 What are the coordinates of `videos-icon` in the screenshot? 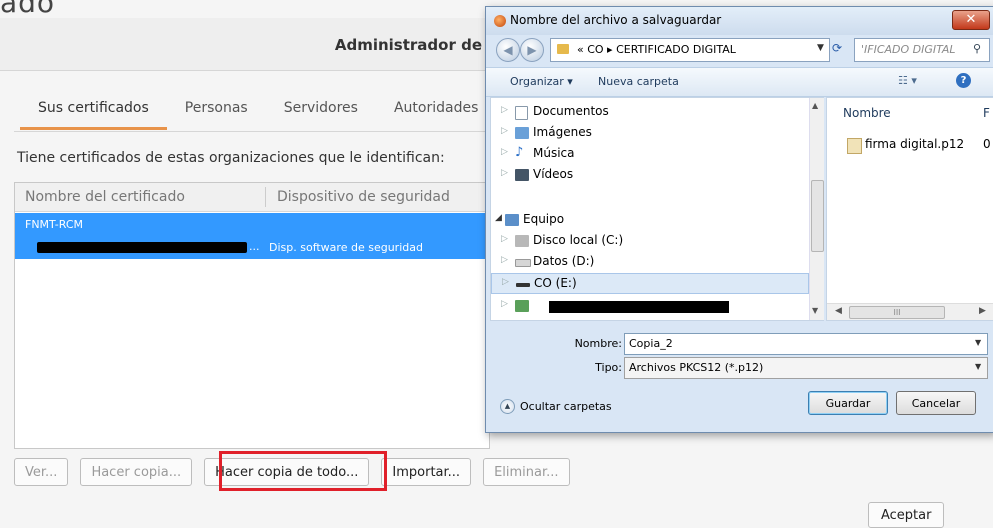 It's located at (522, 175).